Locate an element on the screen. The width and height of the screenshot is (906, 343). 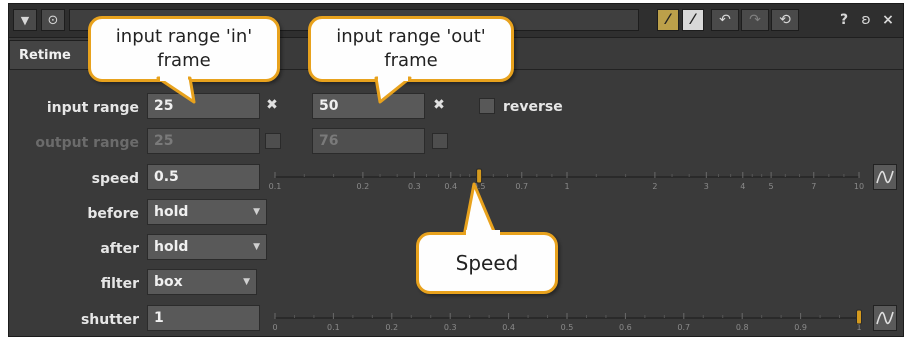
collapse-button: ▼ is located at coordinates (25, 20).